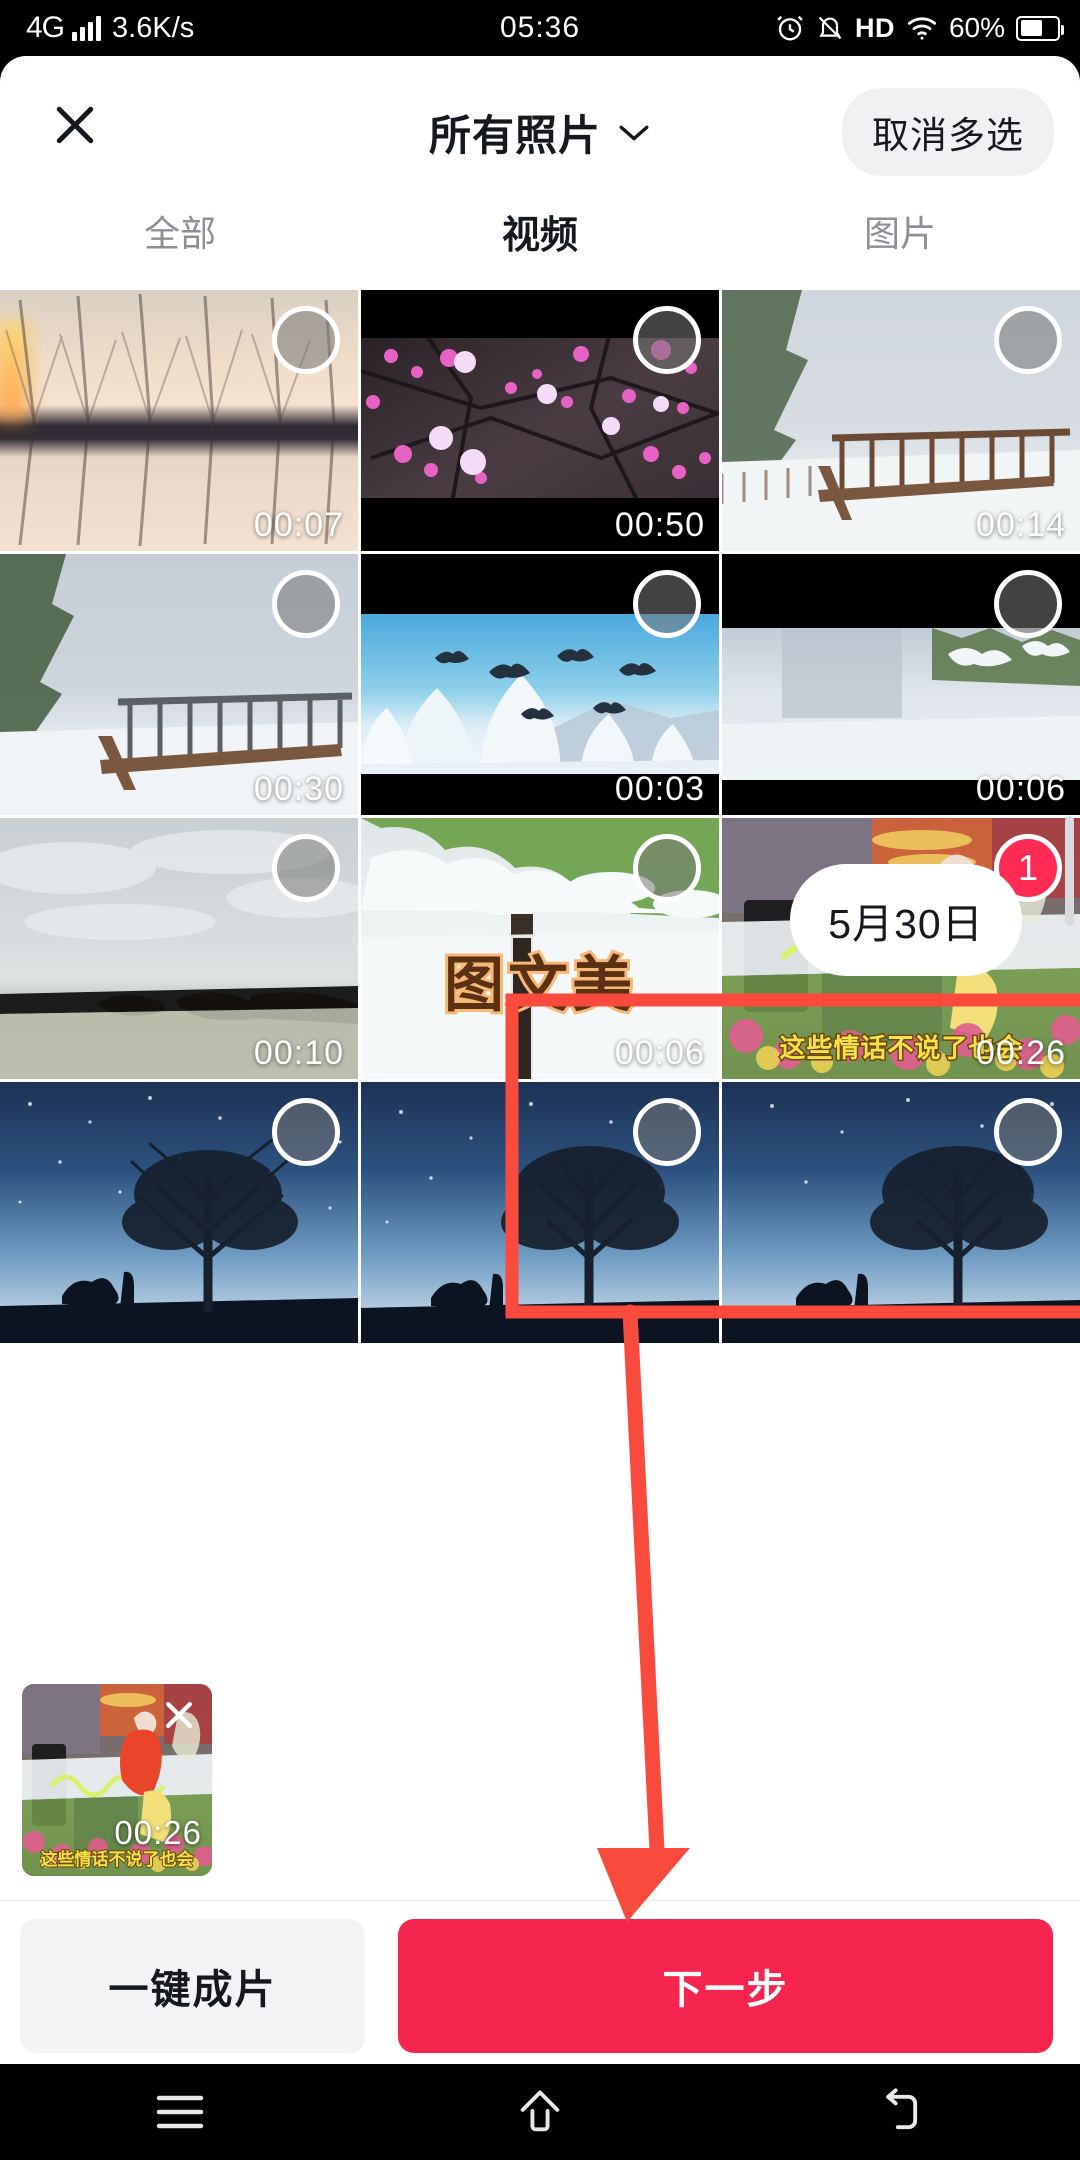  Describe the element at coordinates (87, 28) in the screenshot. I see `signal-bars-icon` at that location.